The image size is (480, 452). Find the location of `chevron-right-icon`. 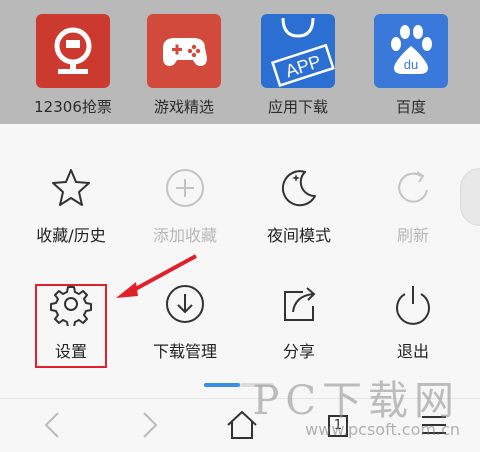

chevron-right-icon is located at coordinates (148, 425).